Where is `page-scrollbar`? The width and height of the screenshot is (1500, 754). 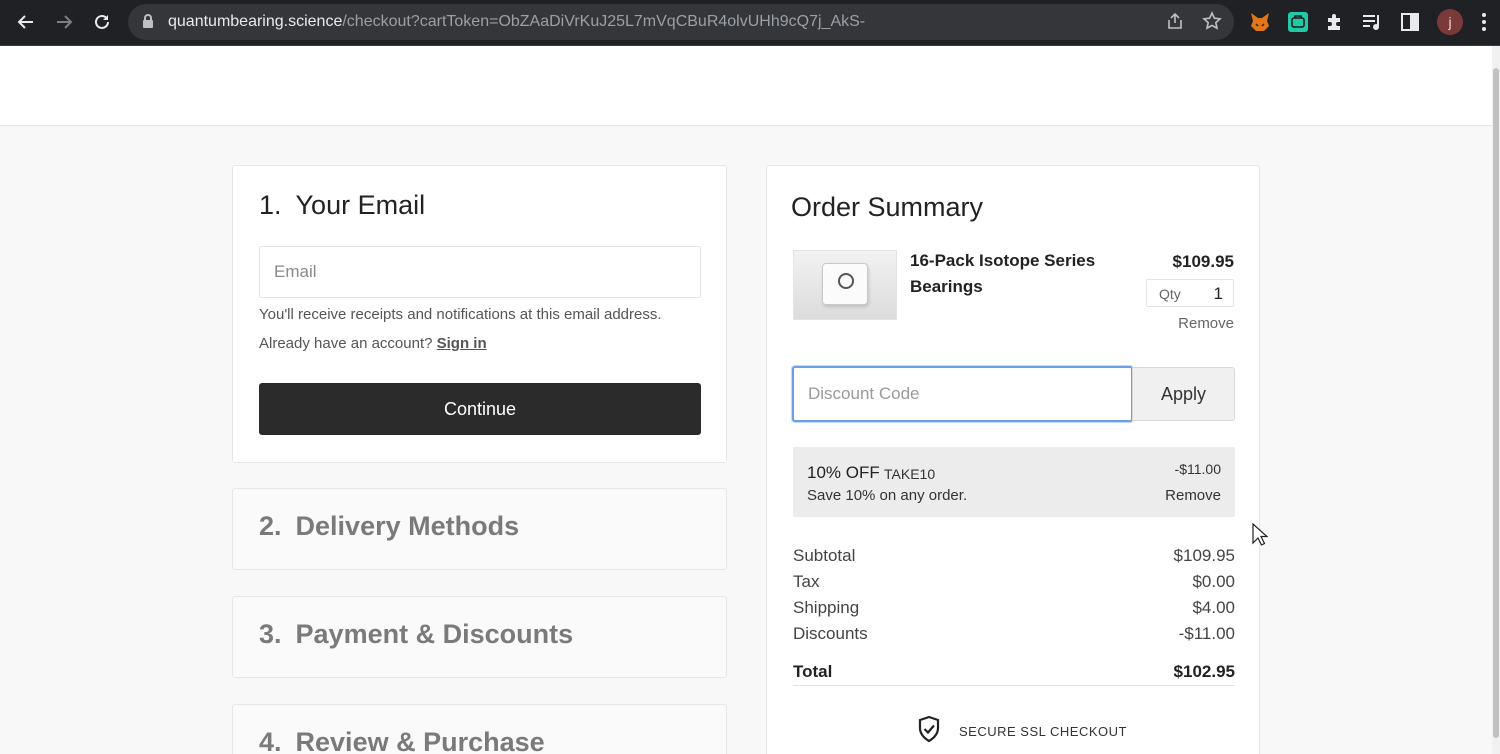 page-scrollbar is located at coordinates (1496, 400).